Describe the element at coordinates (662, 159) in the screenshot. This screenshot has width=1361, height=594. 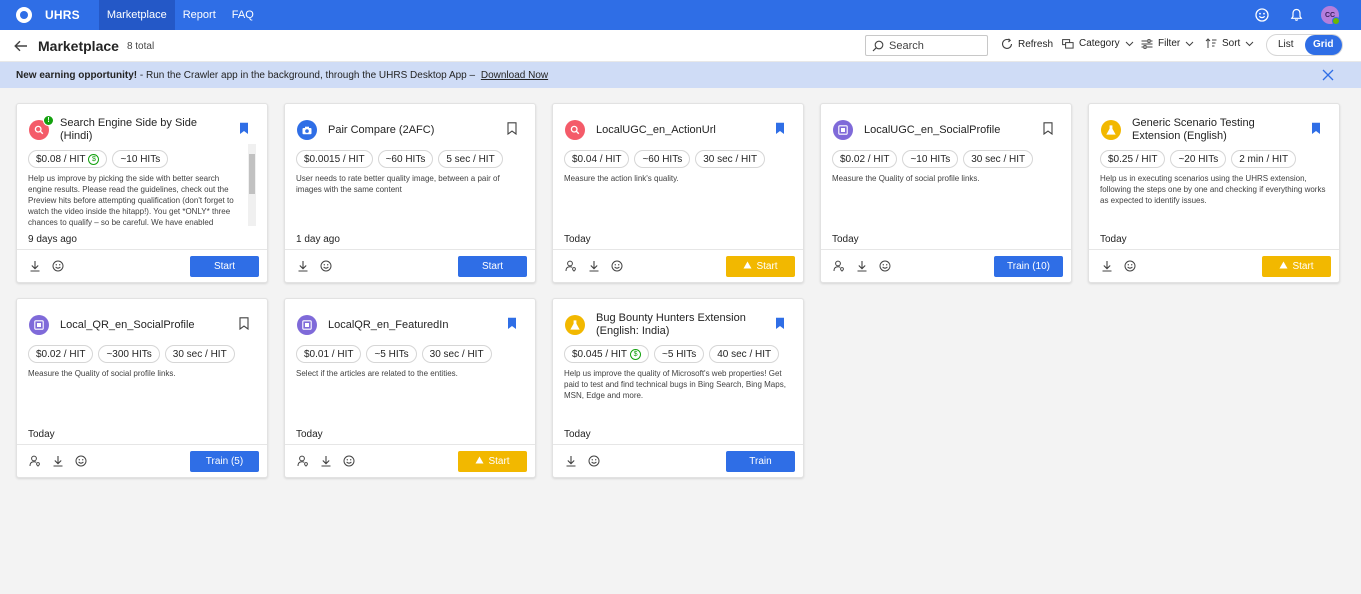
I see `hits-pill-text: ~60 HITs` at that location.